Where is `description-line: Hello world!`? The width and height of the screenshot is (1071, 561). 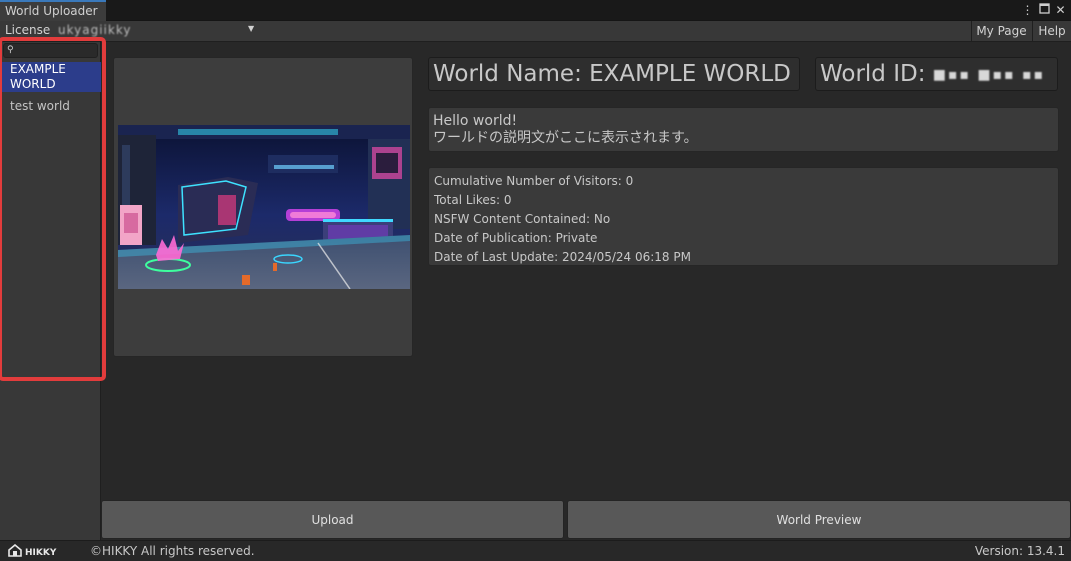 description-line: Hello world! is located at coordinates (475, 121).